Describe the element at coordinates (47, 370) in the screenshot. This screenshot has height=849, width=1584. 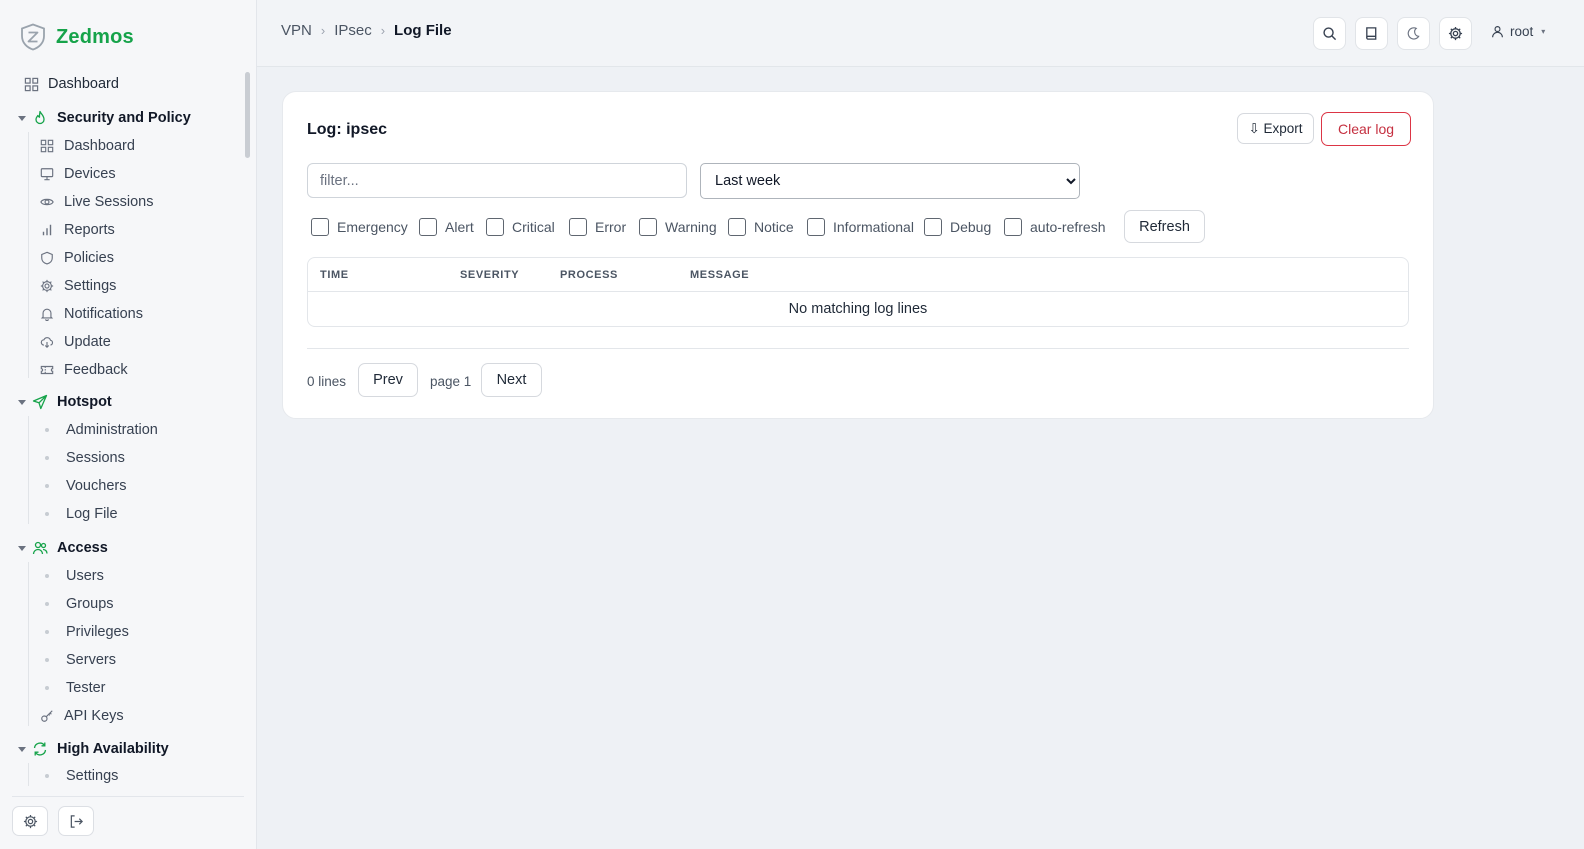
I see `ticket-icon` at that location.